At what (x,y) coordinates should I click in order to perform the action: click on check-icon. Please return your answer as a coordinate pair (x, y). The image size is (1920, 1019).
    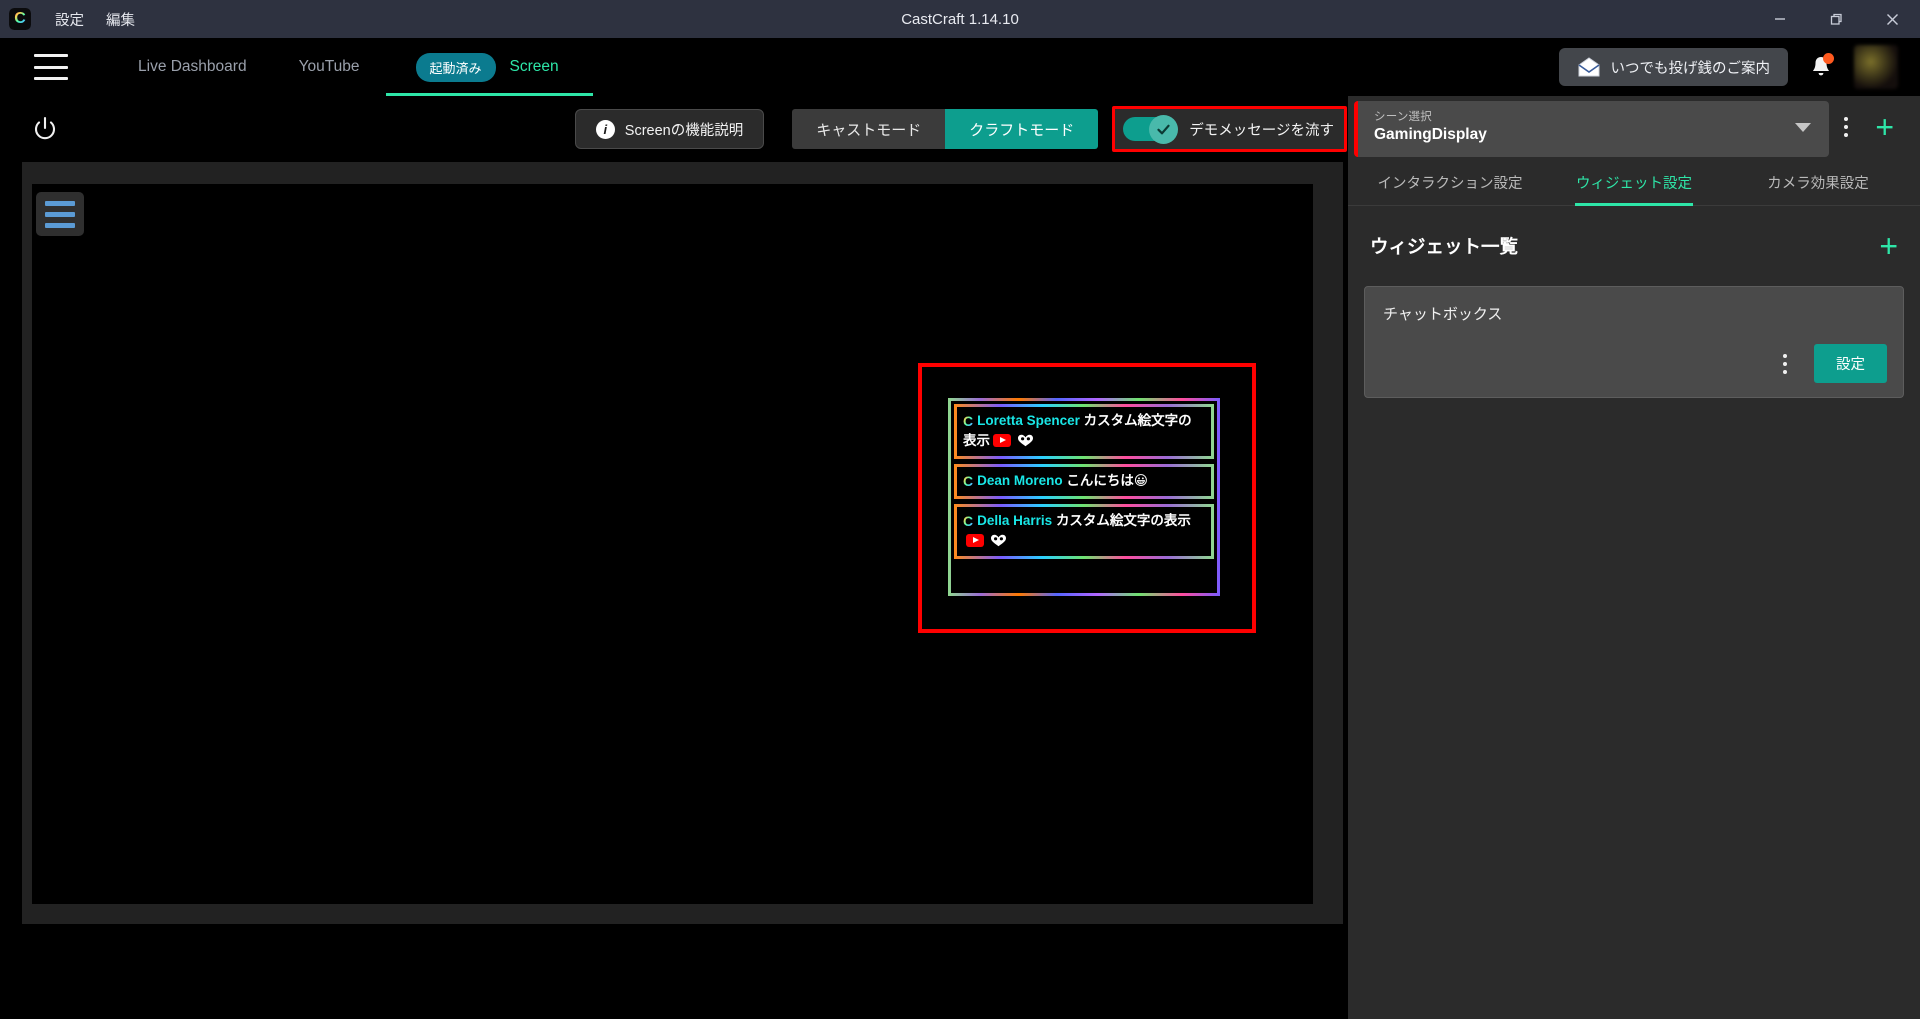
    Looking at the image, I should click on (1163, 129).